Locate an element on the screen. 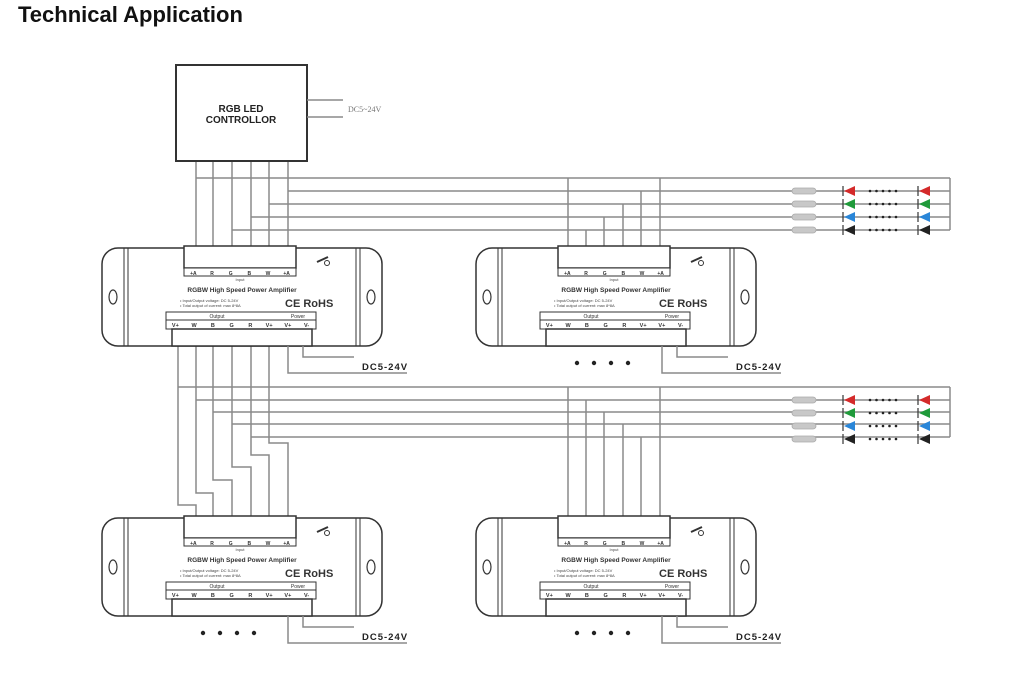 The height and width of the screenshot is (674, 1033). wire is located at coordinates (222, 431).